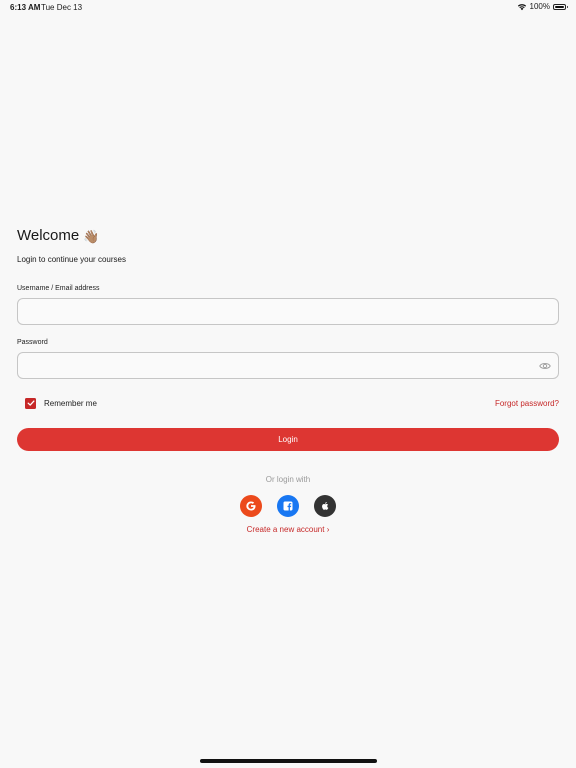 The height and width of the screenshot is (768, 576). I want to click on remember-me-label: Remember me, so click(70, 403).